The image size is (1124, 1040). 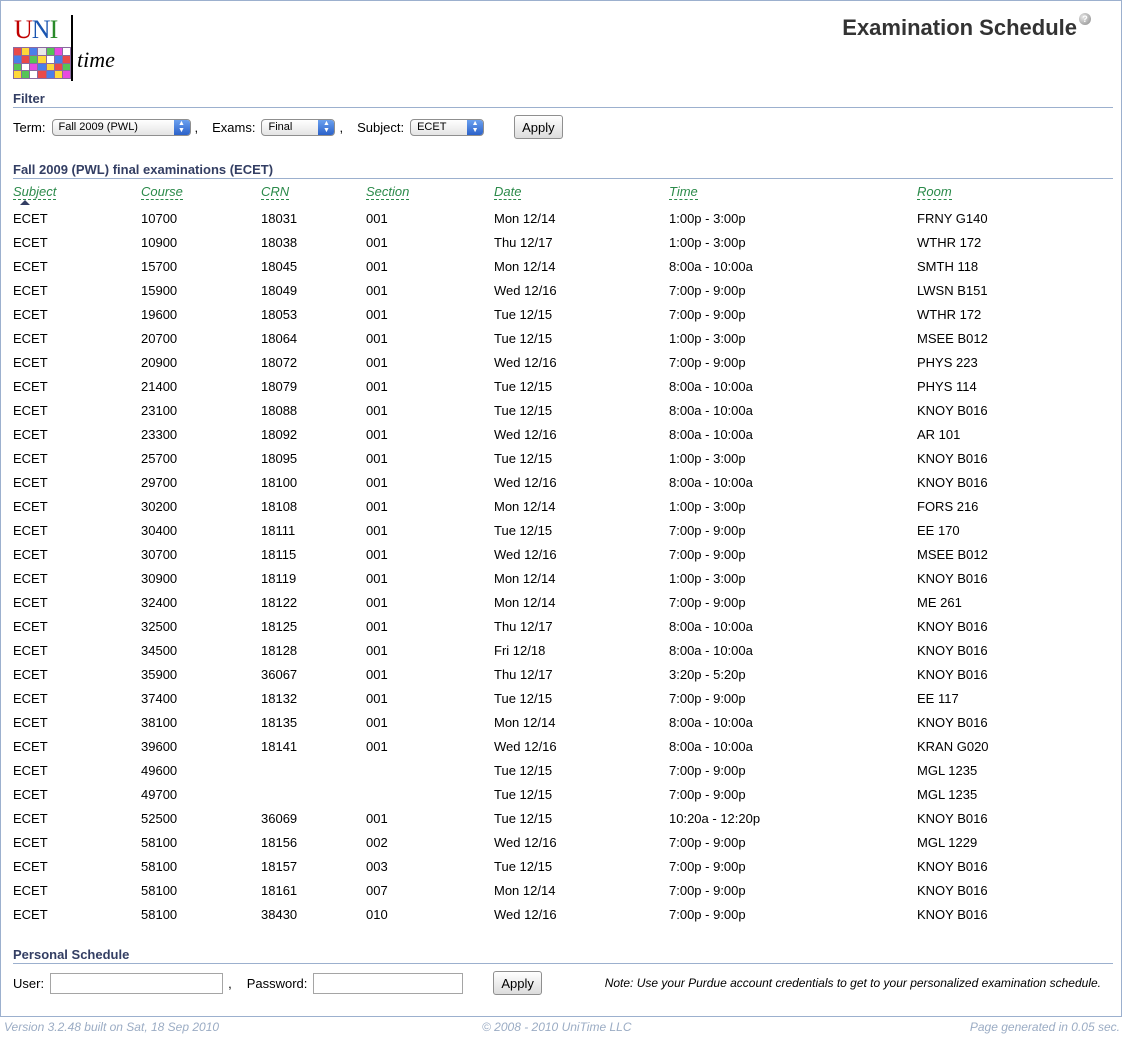 I want to click on column-header-date: Date, so click(x=581, y=195).